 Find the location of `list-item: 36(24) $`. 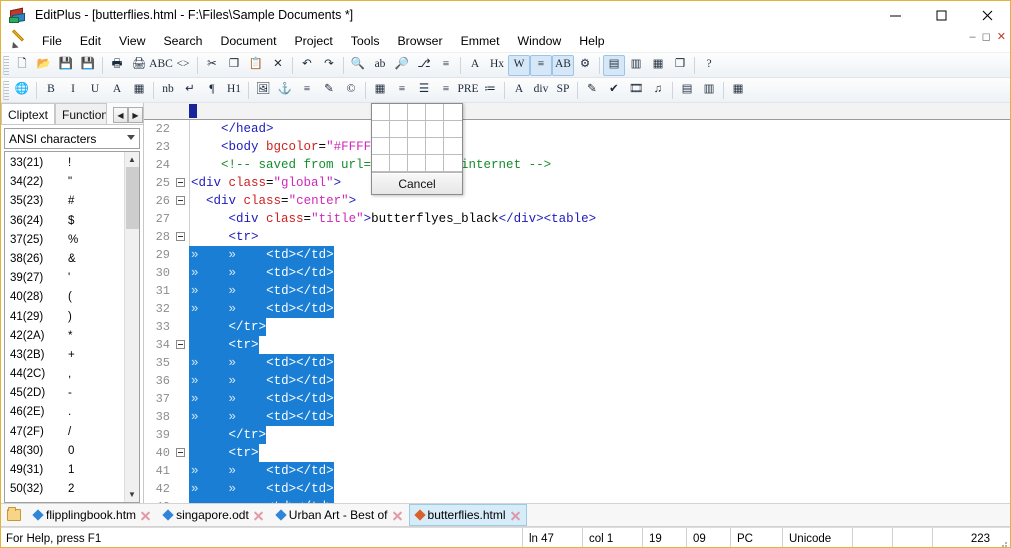

list-item: 36(24) $ is located at coordinates (64, 221).